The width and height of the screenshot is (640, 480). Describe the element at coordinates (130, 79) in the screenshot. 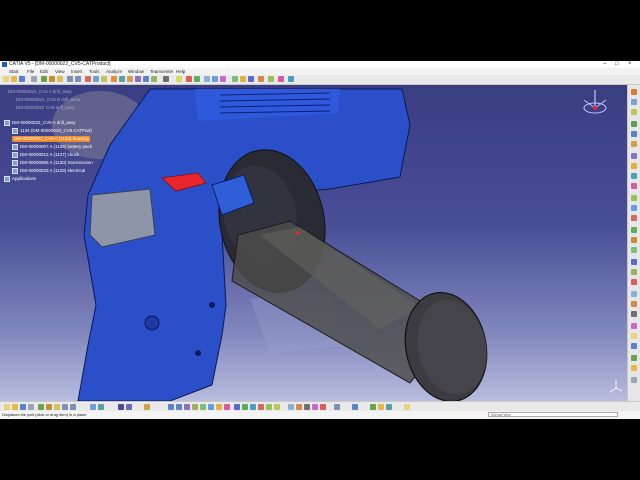

I see `snap-icon` at that location.